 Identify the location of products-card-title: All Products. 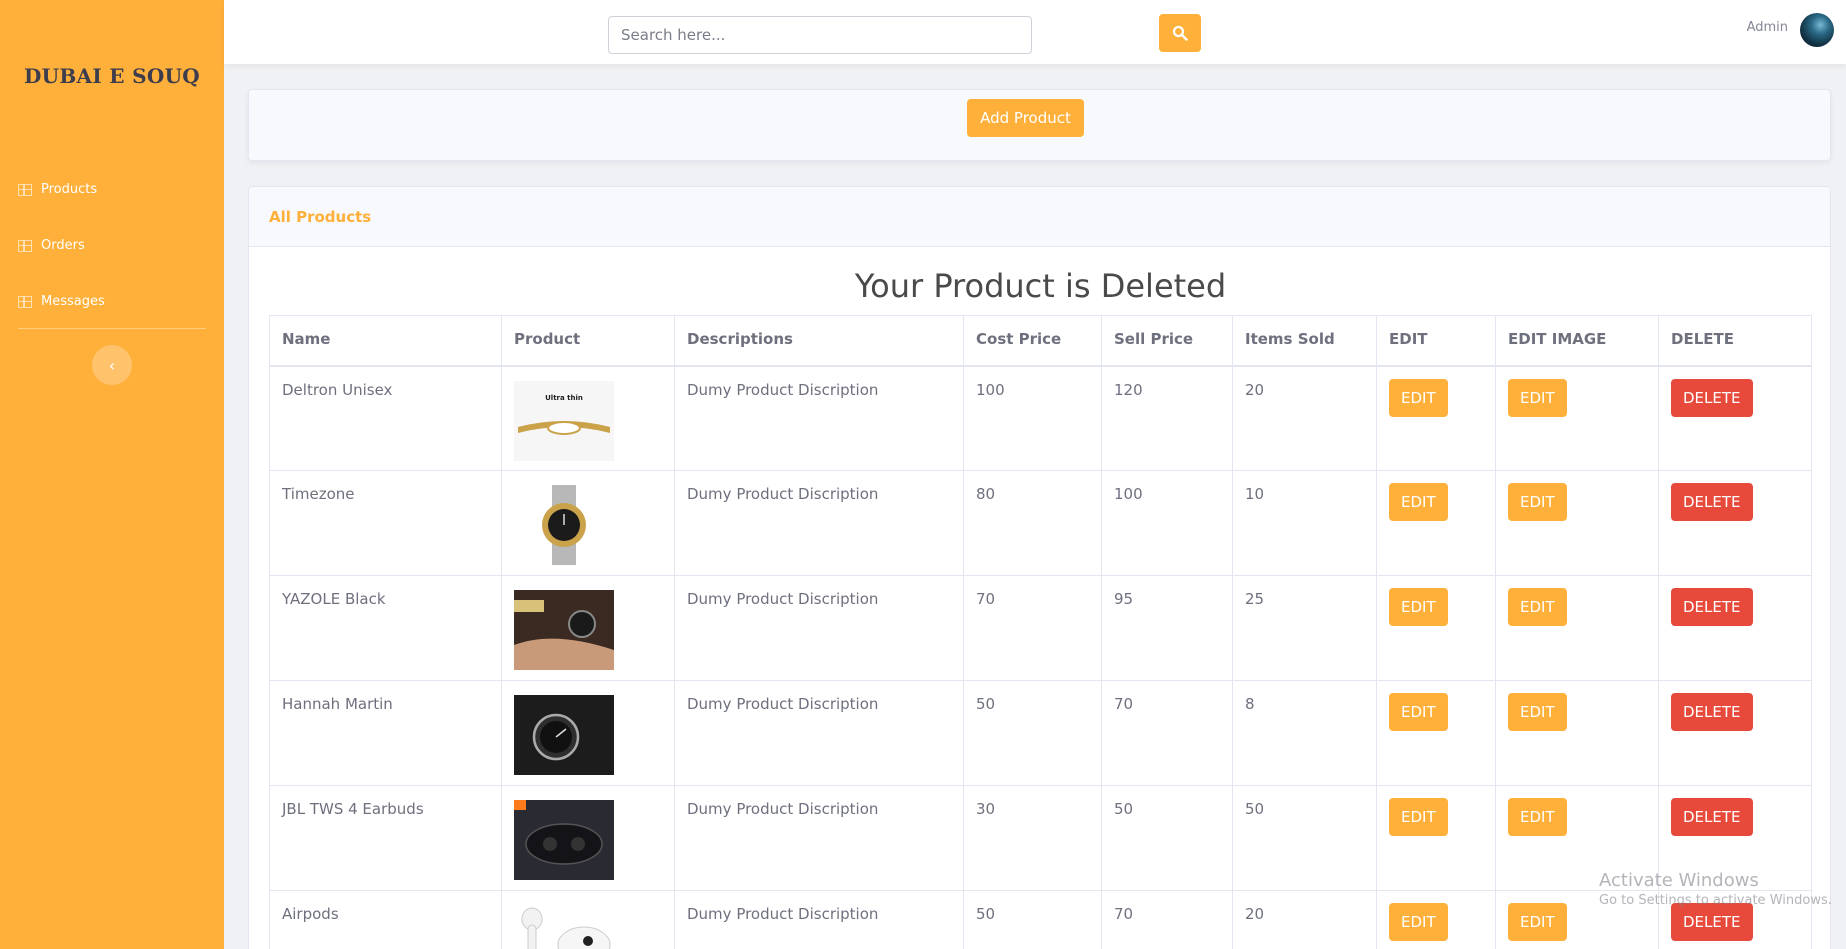
(1039, 217).